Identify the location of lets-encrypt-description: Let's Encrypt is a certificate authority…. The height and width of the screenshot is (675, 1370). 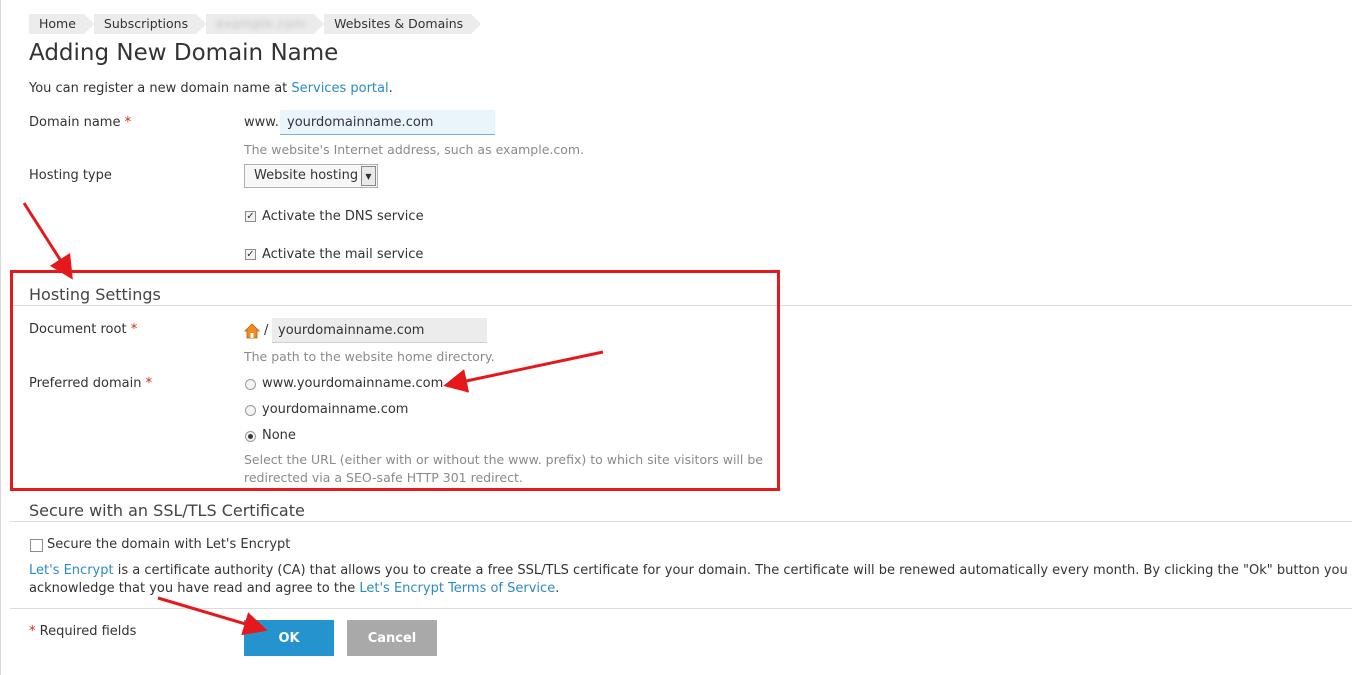
(691, 580).